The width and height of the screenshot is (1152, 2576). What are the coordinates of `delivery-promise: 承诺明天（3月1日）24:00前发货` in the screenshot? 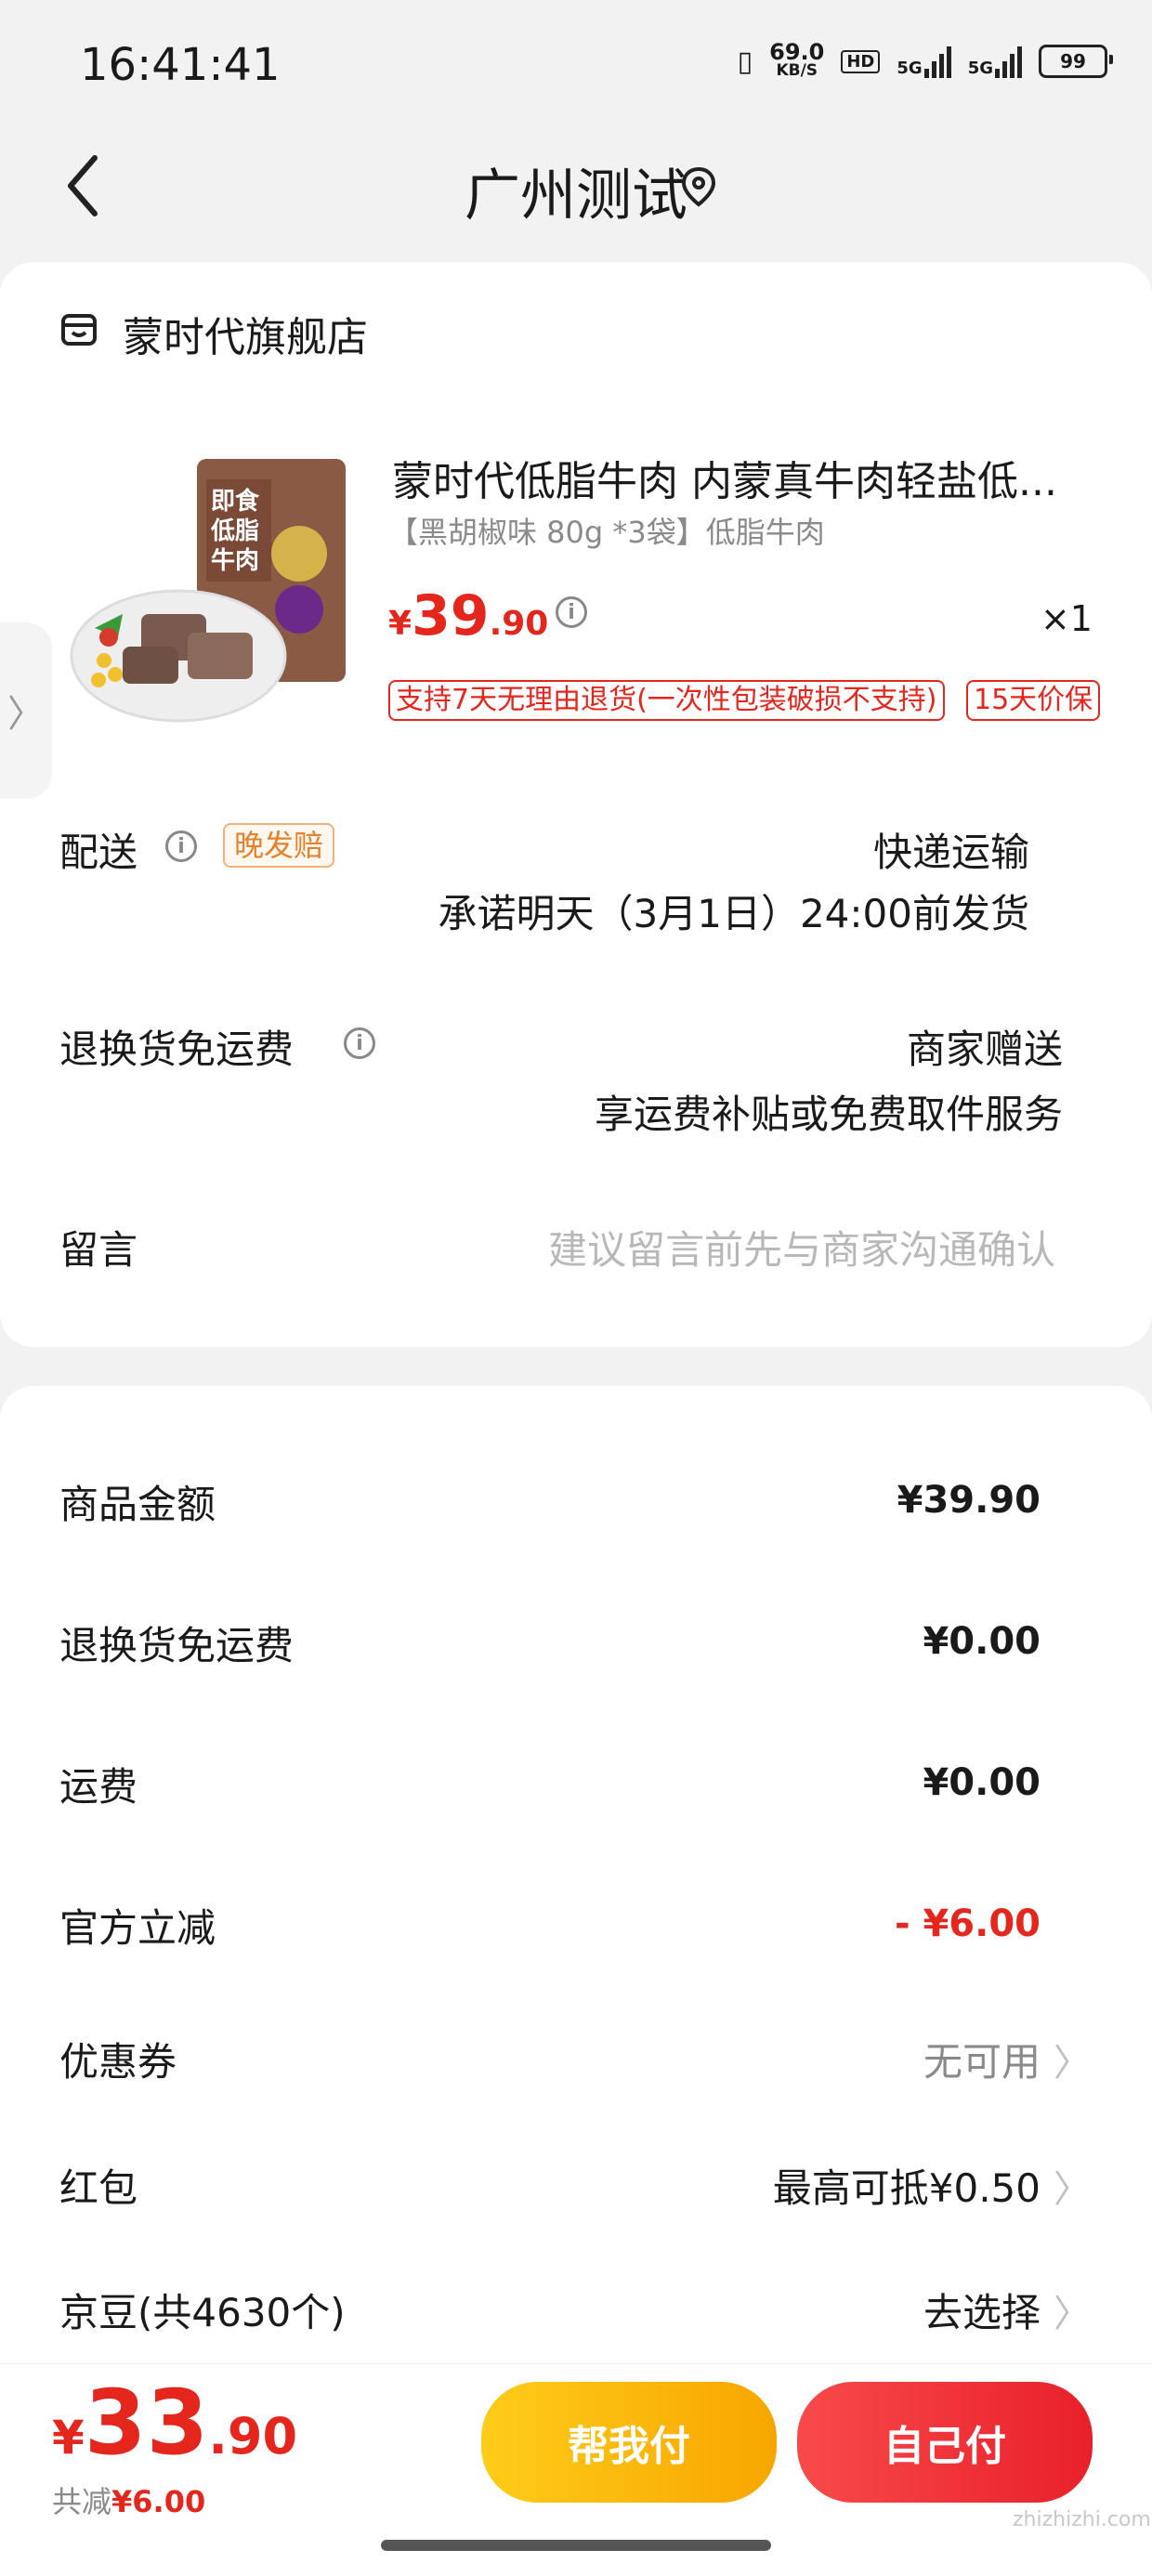 It's located at (733, 914).